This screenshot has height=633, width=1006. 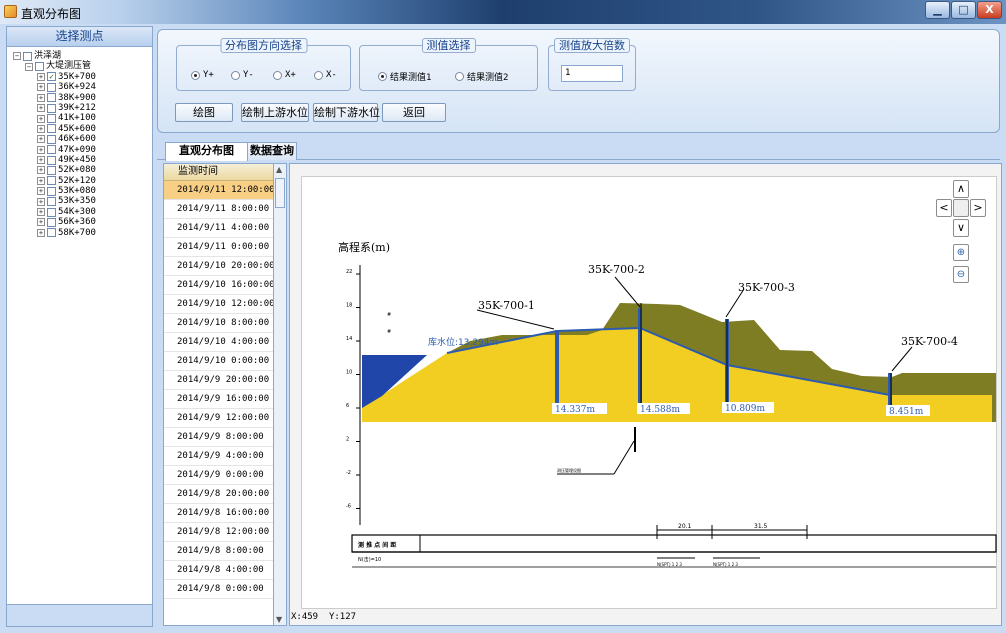 What do you see at coordinates (481, 76) in the screenshot?
I see `radio-value-2: 结果测值2` at bounding box center [481, 76].